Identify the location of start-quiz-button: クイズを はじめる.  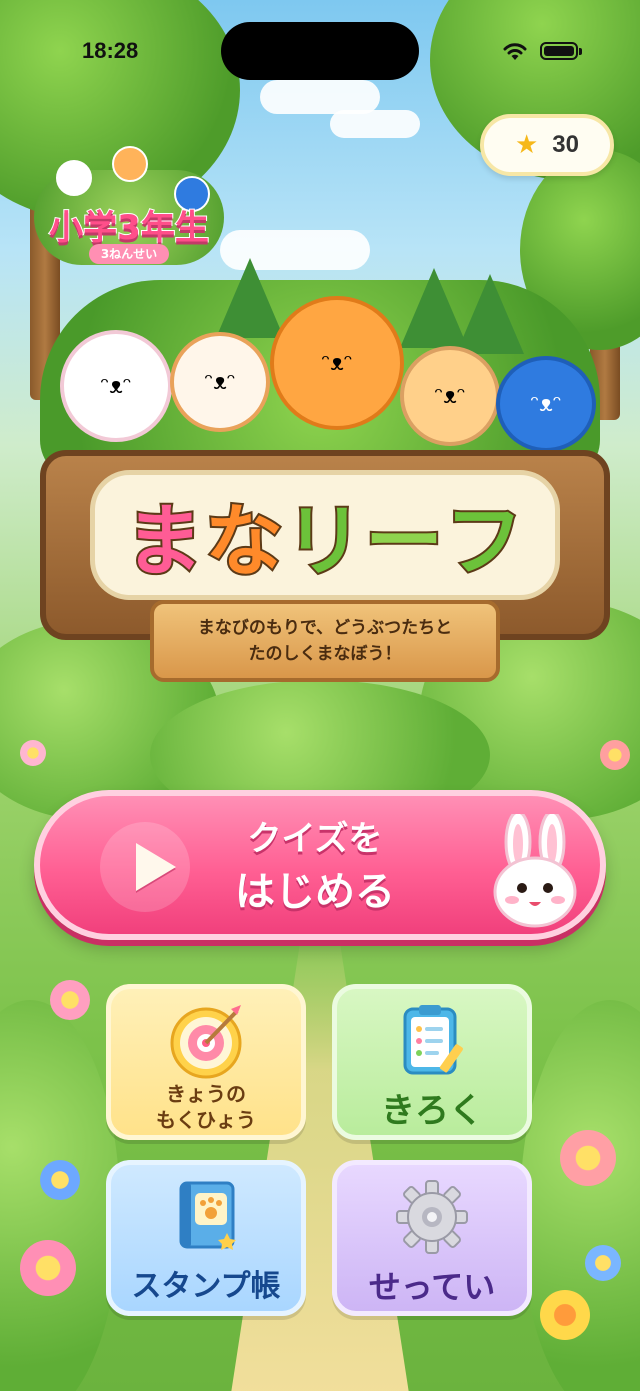
(320, 865).